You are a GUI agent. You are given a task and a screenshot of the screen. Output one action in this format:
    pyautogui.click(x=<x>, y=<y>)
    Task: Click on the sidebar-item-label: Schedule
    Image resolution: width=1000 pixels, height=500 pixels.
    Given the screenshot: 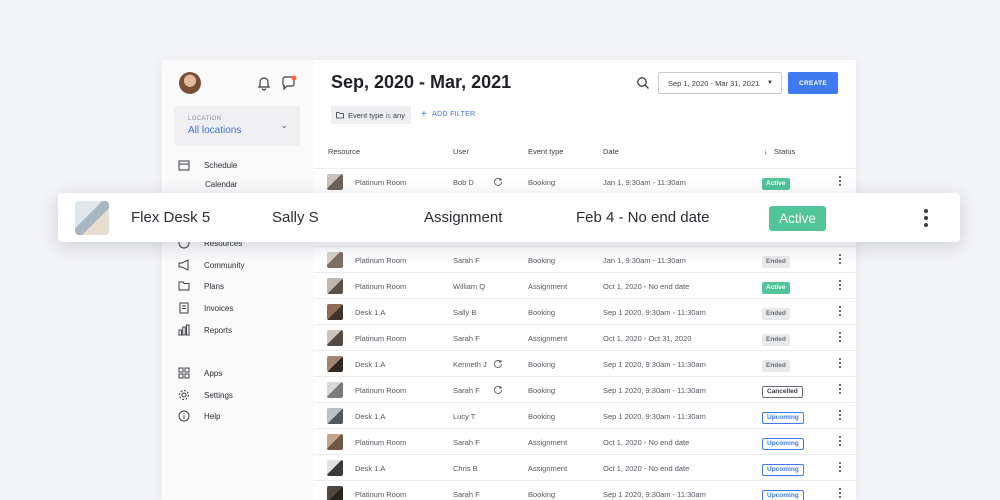 What is the action you would take?
    pyautogui.click(x=221, y=165)
    